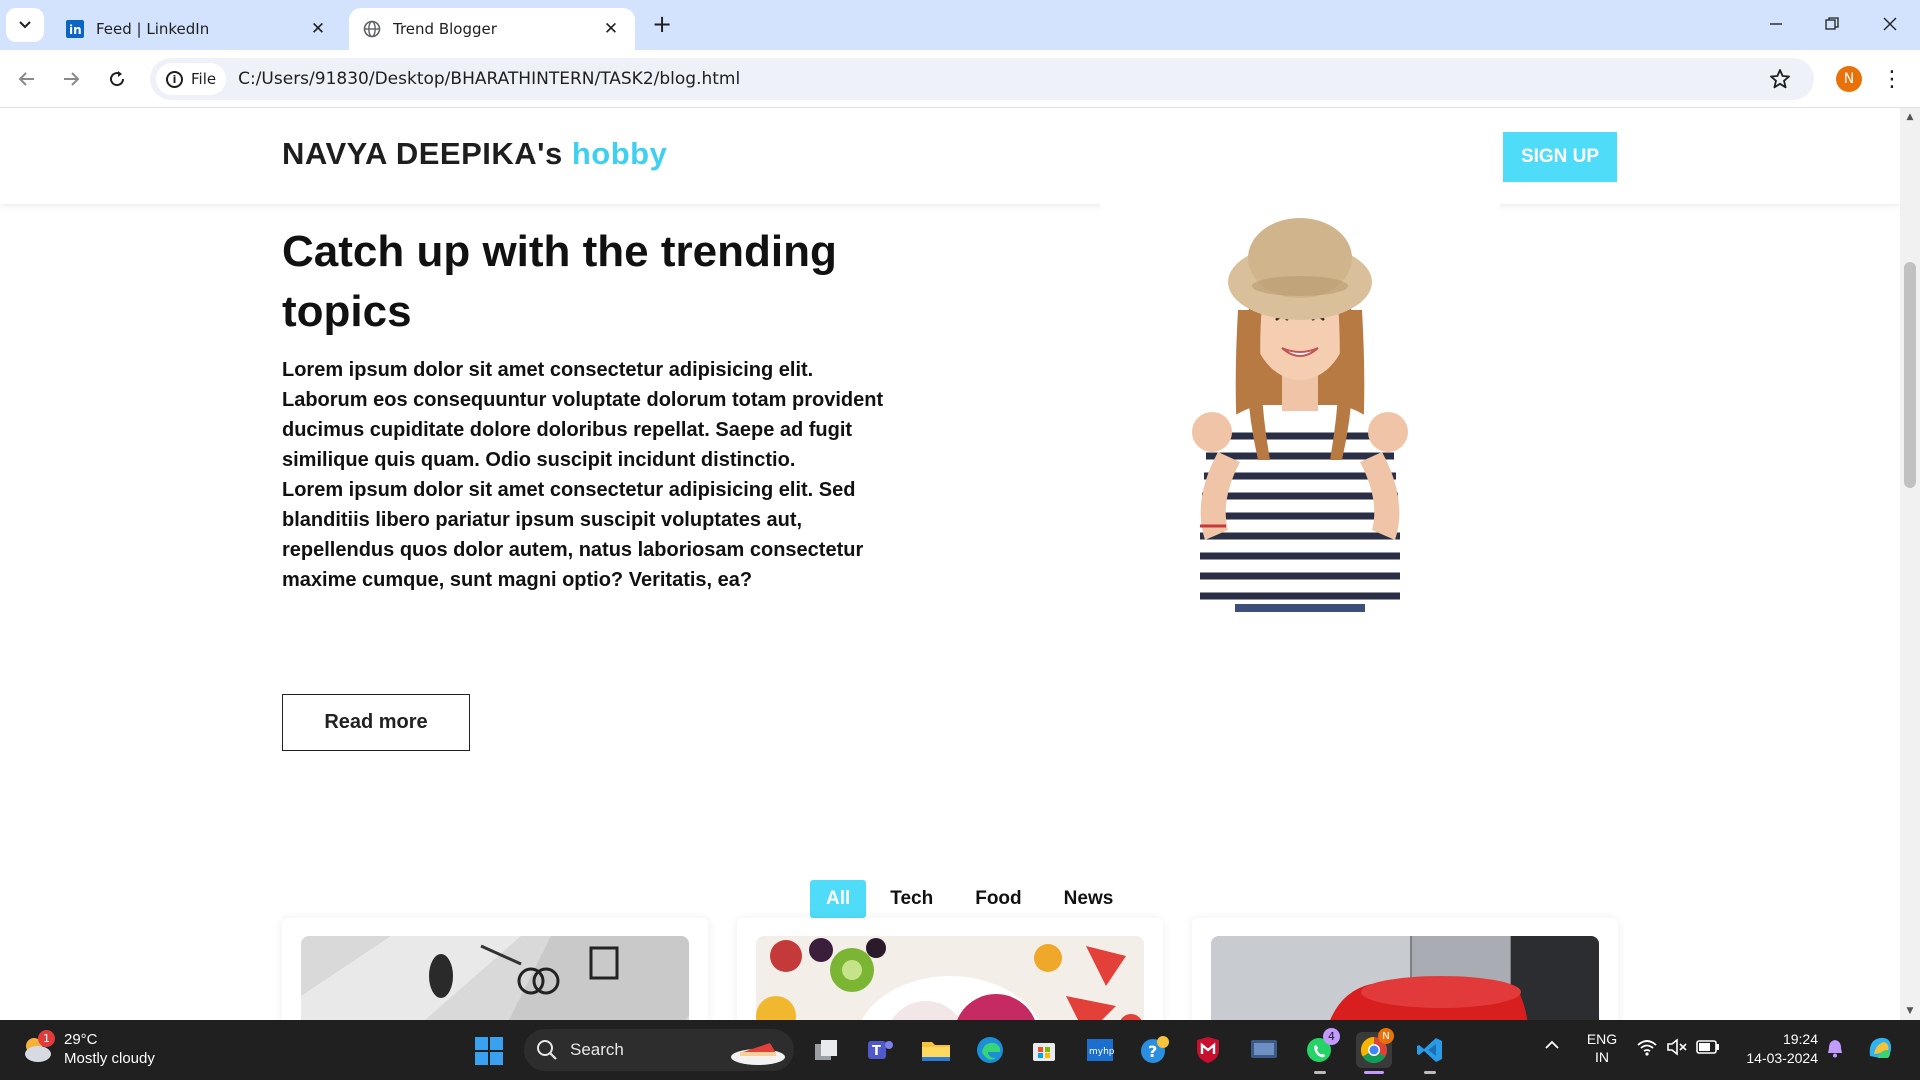 The height and width of the screenshot is (1080, 1920). Describe the element at coordinates (597, 1049) in the screenshot. I see `search-label: Search` at that location.